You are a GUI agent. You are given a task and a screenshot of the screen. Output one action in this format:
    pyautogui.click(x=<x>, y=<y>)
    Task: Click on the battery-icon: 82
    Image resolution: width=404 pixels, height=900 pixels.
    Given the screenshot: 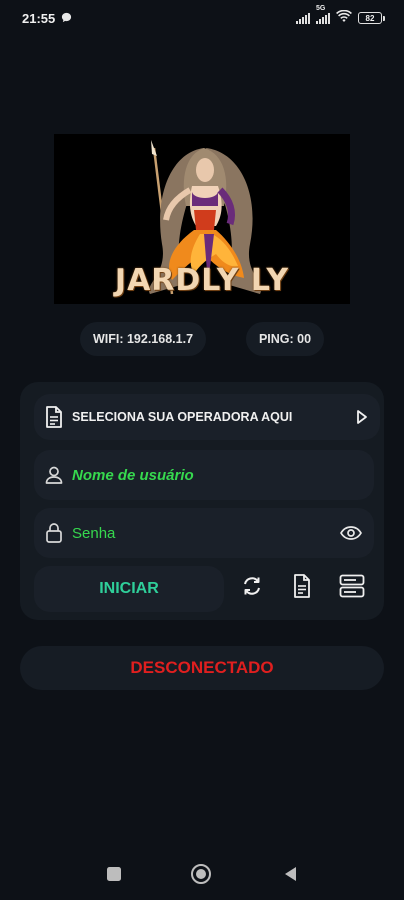 What is the action you would take?
    pyautogui.click(x=371, y=18)
    